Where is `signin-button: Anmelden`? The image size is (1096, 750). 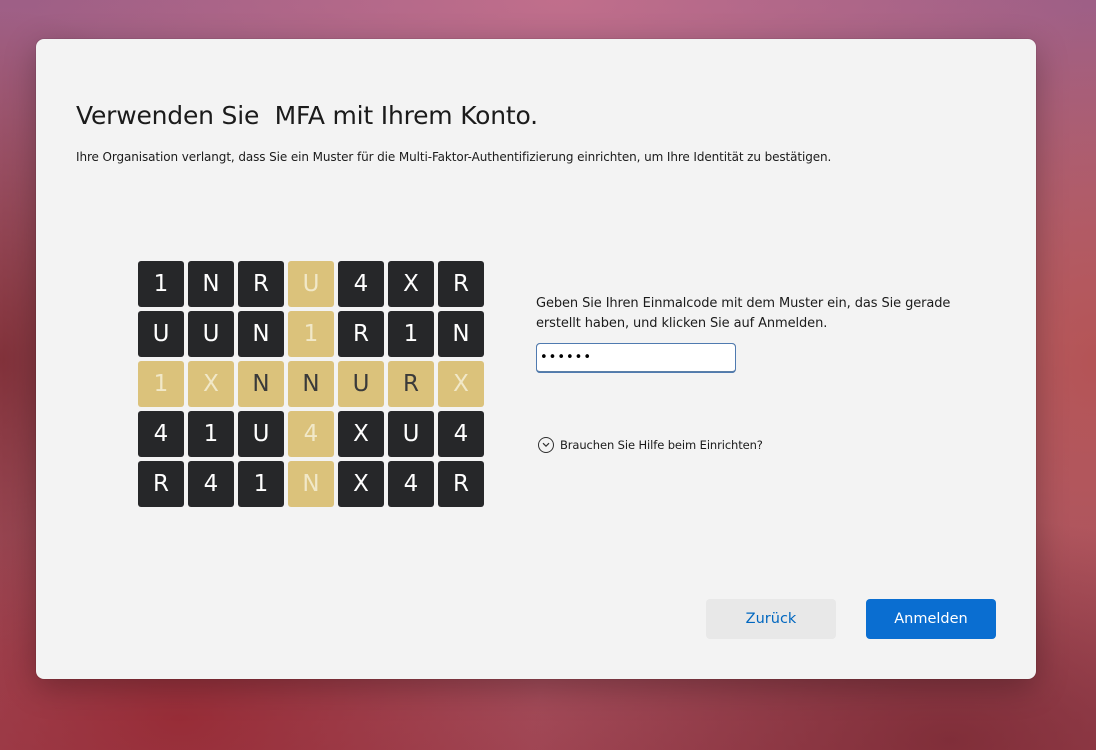 signin-button: Anmelden is located at coordinates (931, 619).